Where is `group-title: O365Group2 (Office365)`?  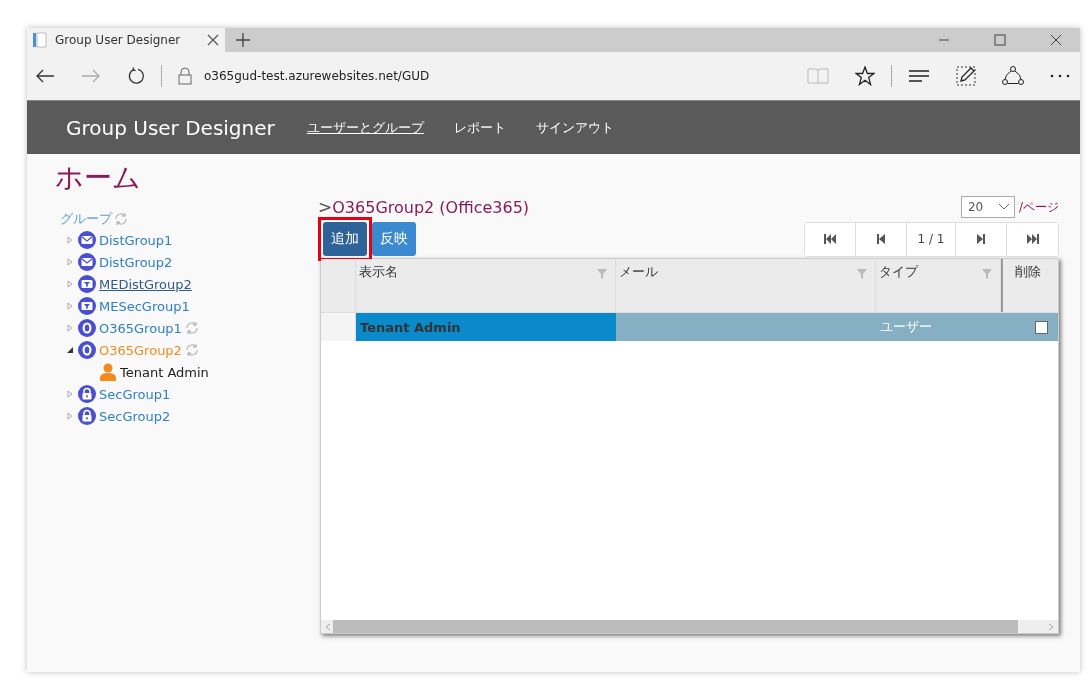 group-title: O365Group2 (Office365) is located at coordinates (431, 207).